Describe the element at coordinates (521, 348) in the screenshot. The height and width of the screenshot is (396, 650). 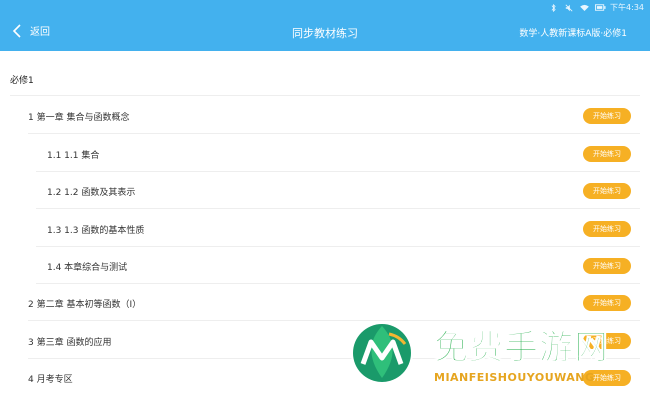
I see `watermark-title: 免费手游网` at that location.